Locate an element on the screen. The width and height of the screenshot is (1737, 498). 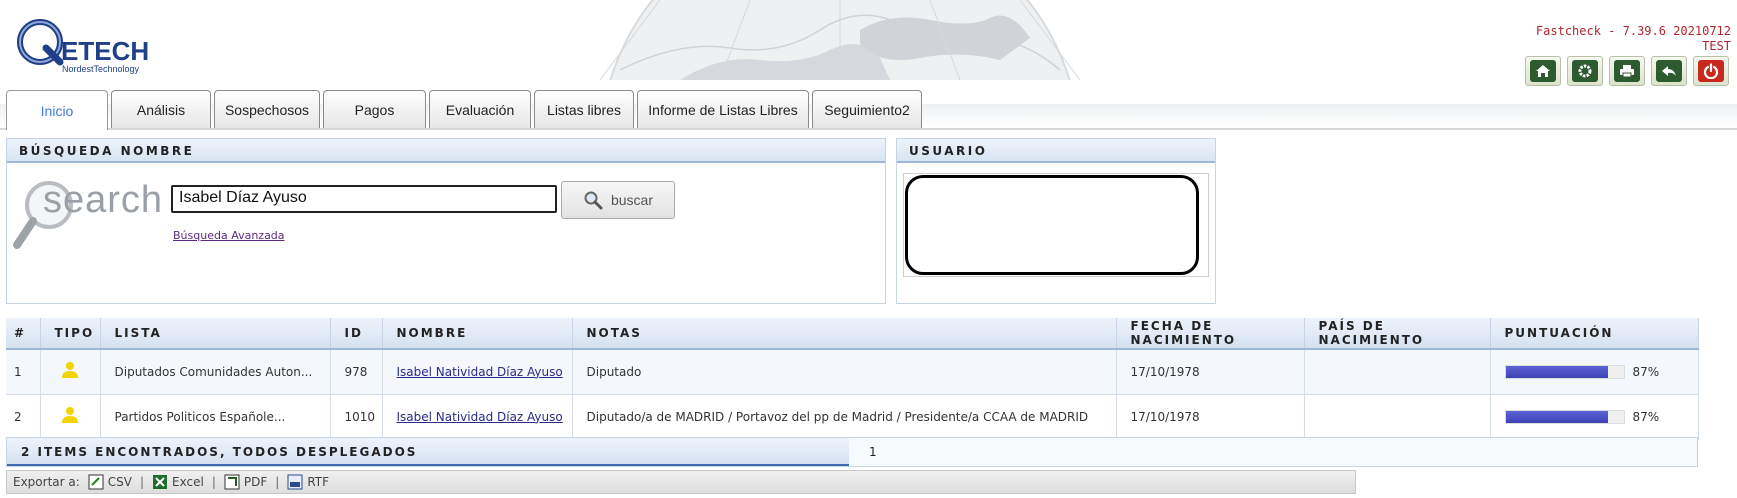
tab-informe-listas-libres: Informe de Listas Libres is located at coordinates (723, 109).